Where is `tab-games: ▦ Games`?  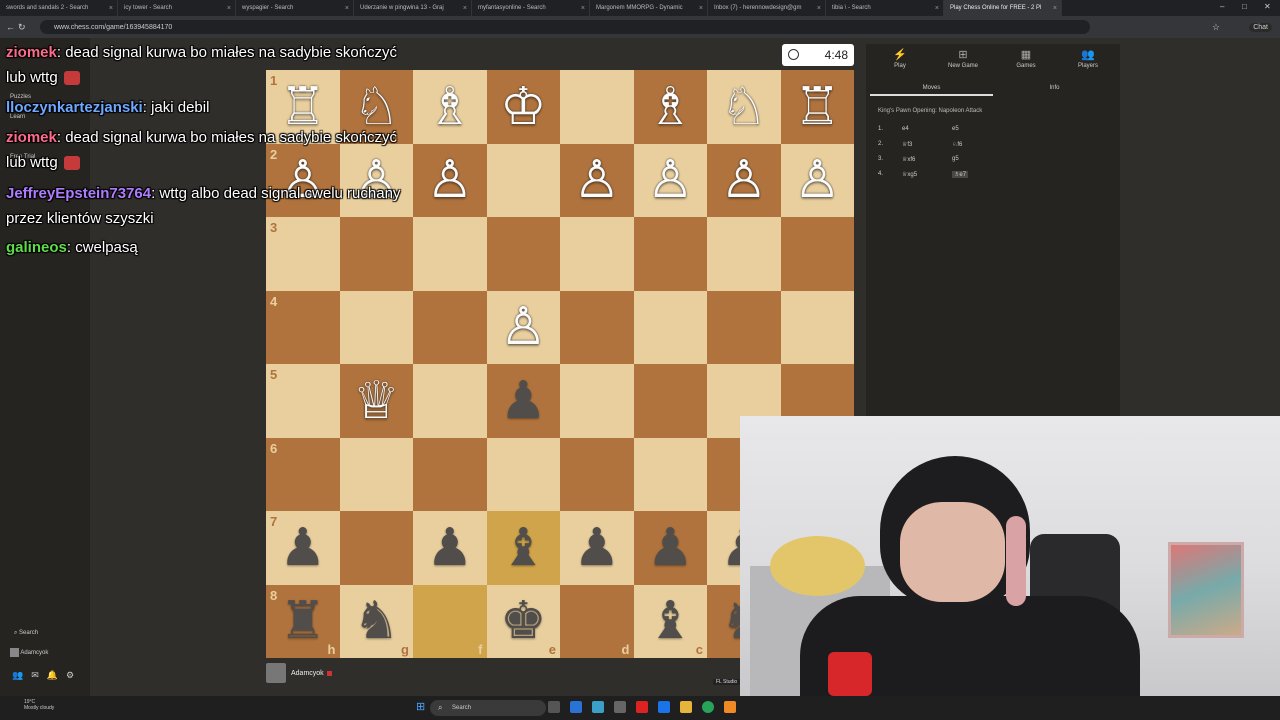 tab-games: ▦ Games is located at coordinates (1026, 58).